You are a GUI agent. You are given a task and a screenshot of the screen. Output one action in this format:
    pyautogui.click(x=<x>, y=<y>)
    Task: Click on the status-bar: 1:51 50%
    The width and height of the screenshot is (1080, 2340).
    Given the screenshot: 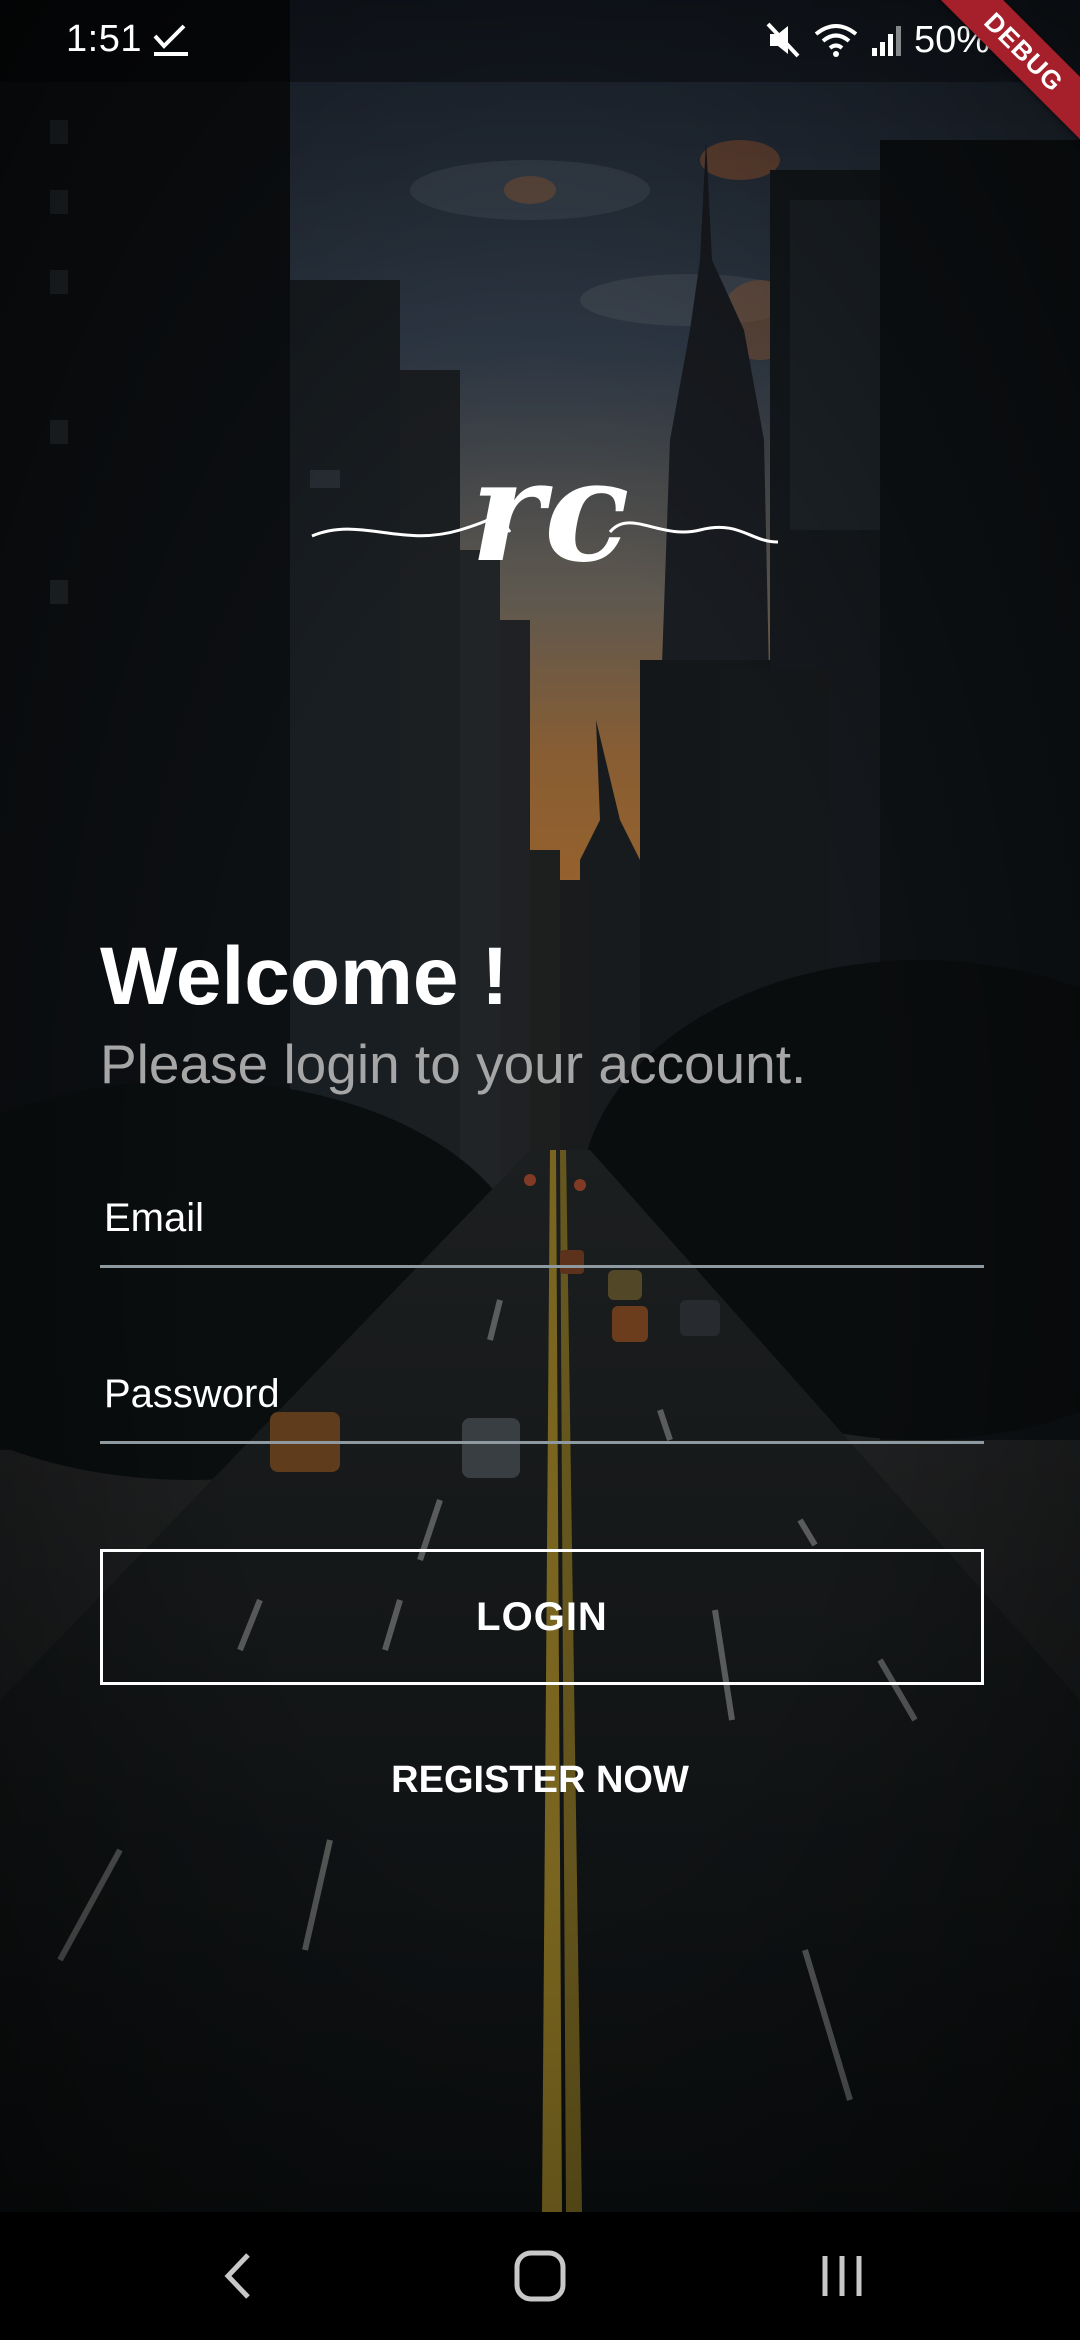 What is the action you would take?
    pyautogui.click(x=540, y=41)
    